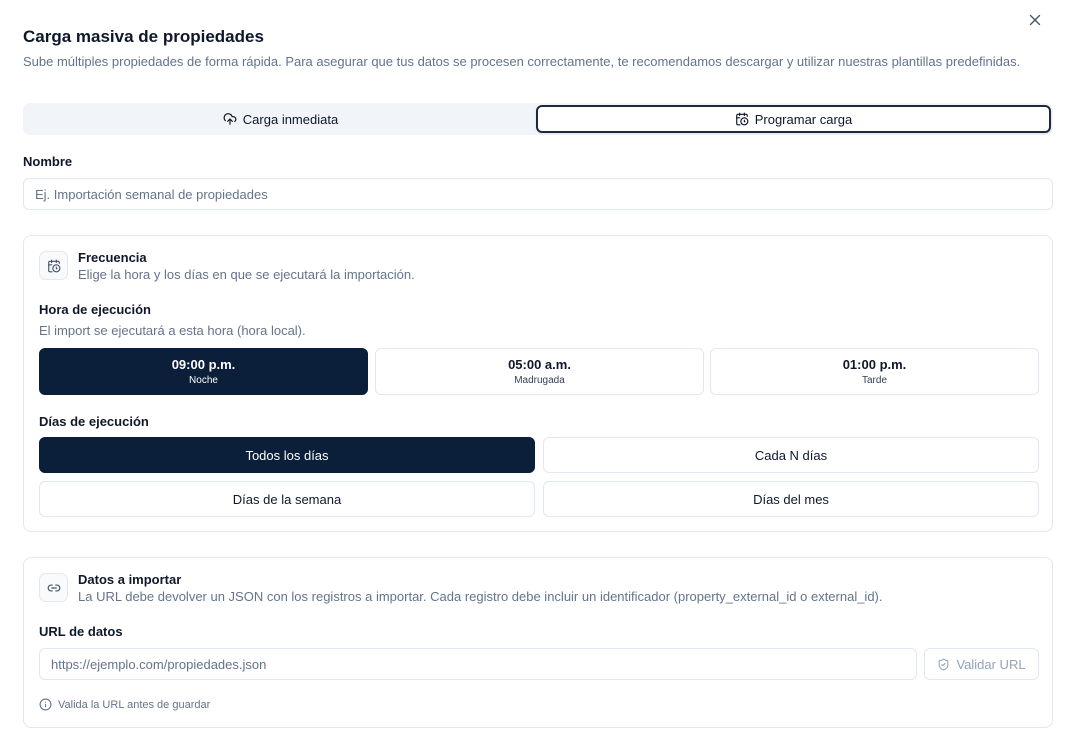  I want to click on data-import-icon-box, so click(53, 587).